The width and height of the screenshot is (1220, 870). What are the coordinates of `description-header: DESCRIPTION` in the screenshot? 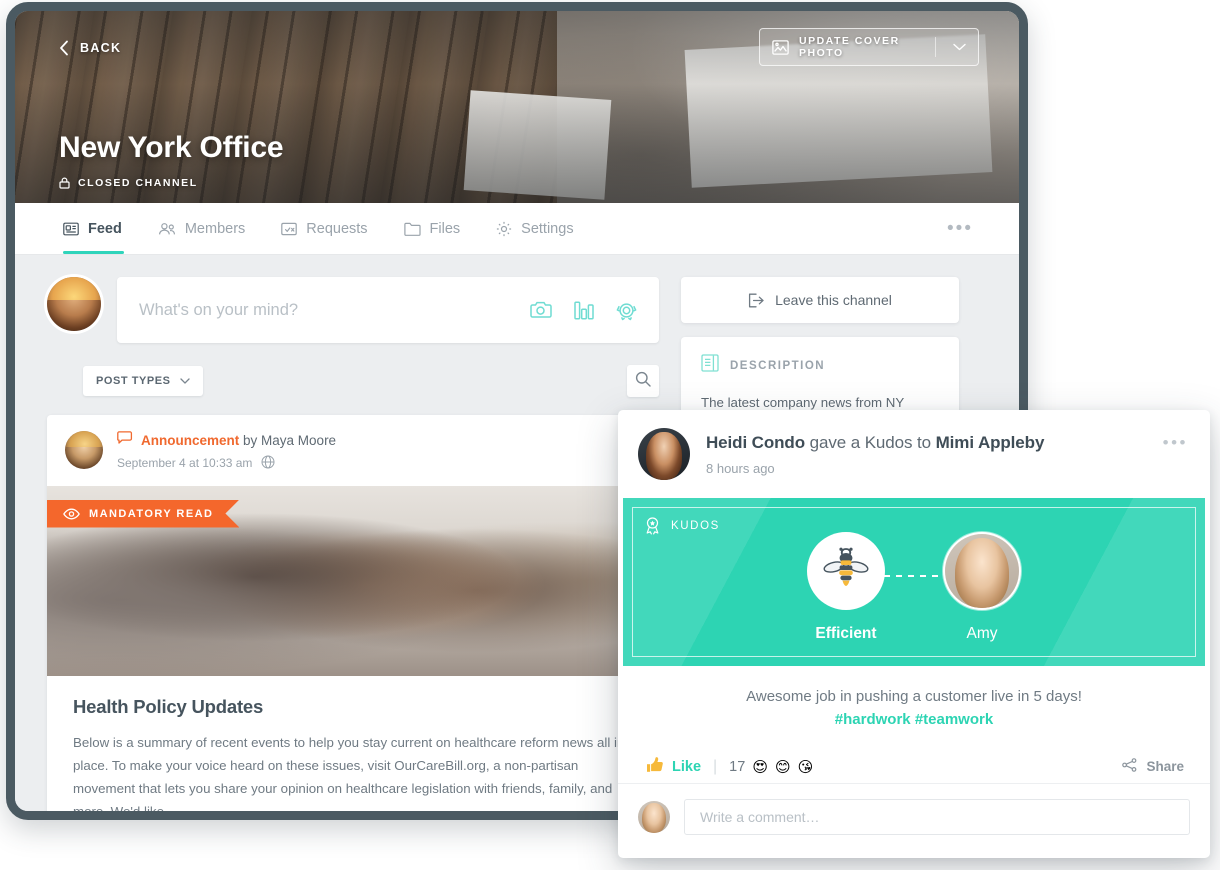 It's located at (820, 365).